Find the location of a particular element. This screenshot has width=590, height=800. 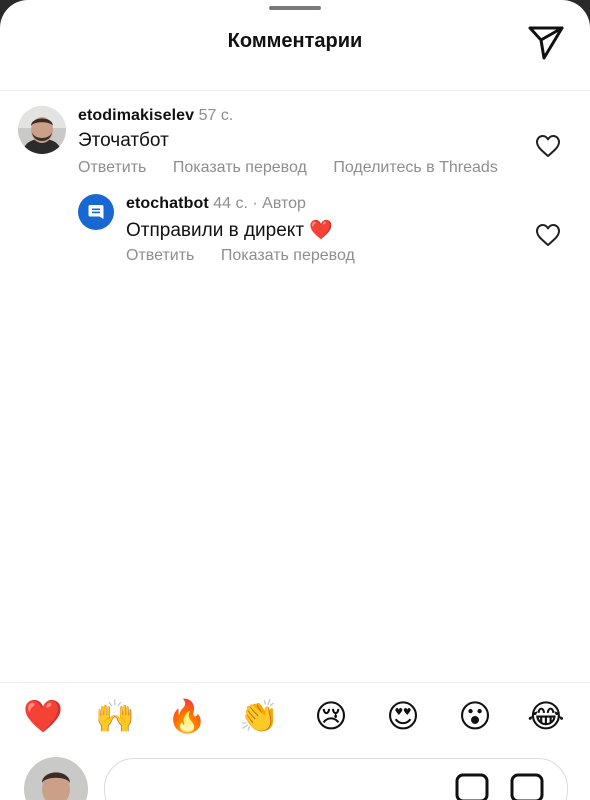

comment-time: 57 с. is located at coordinates (216, 115).